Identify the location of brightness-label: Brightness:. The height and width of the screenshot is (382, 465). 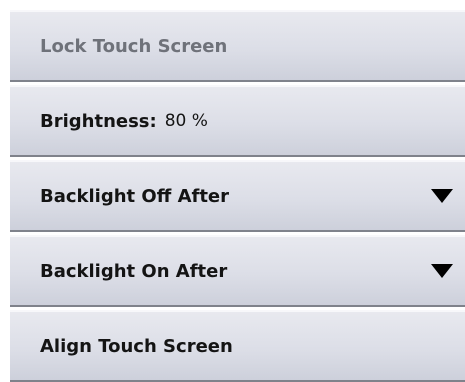
(98, 121).